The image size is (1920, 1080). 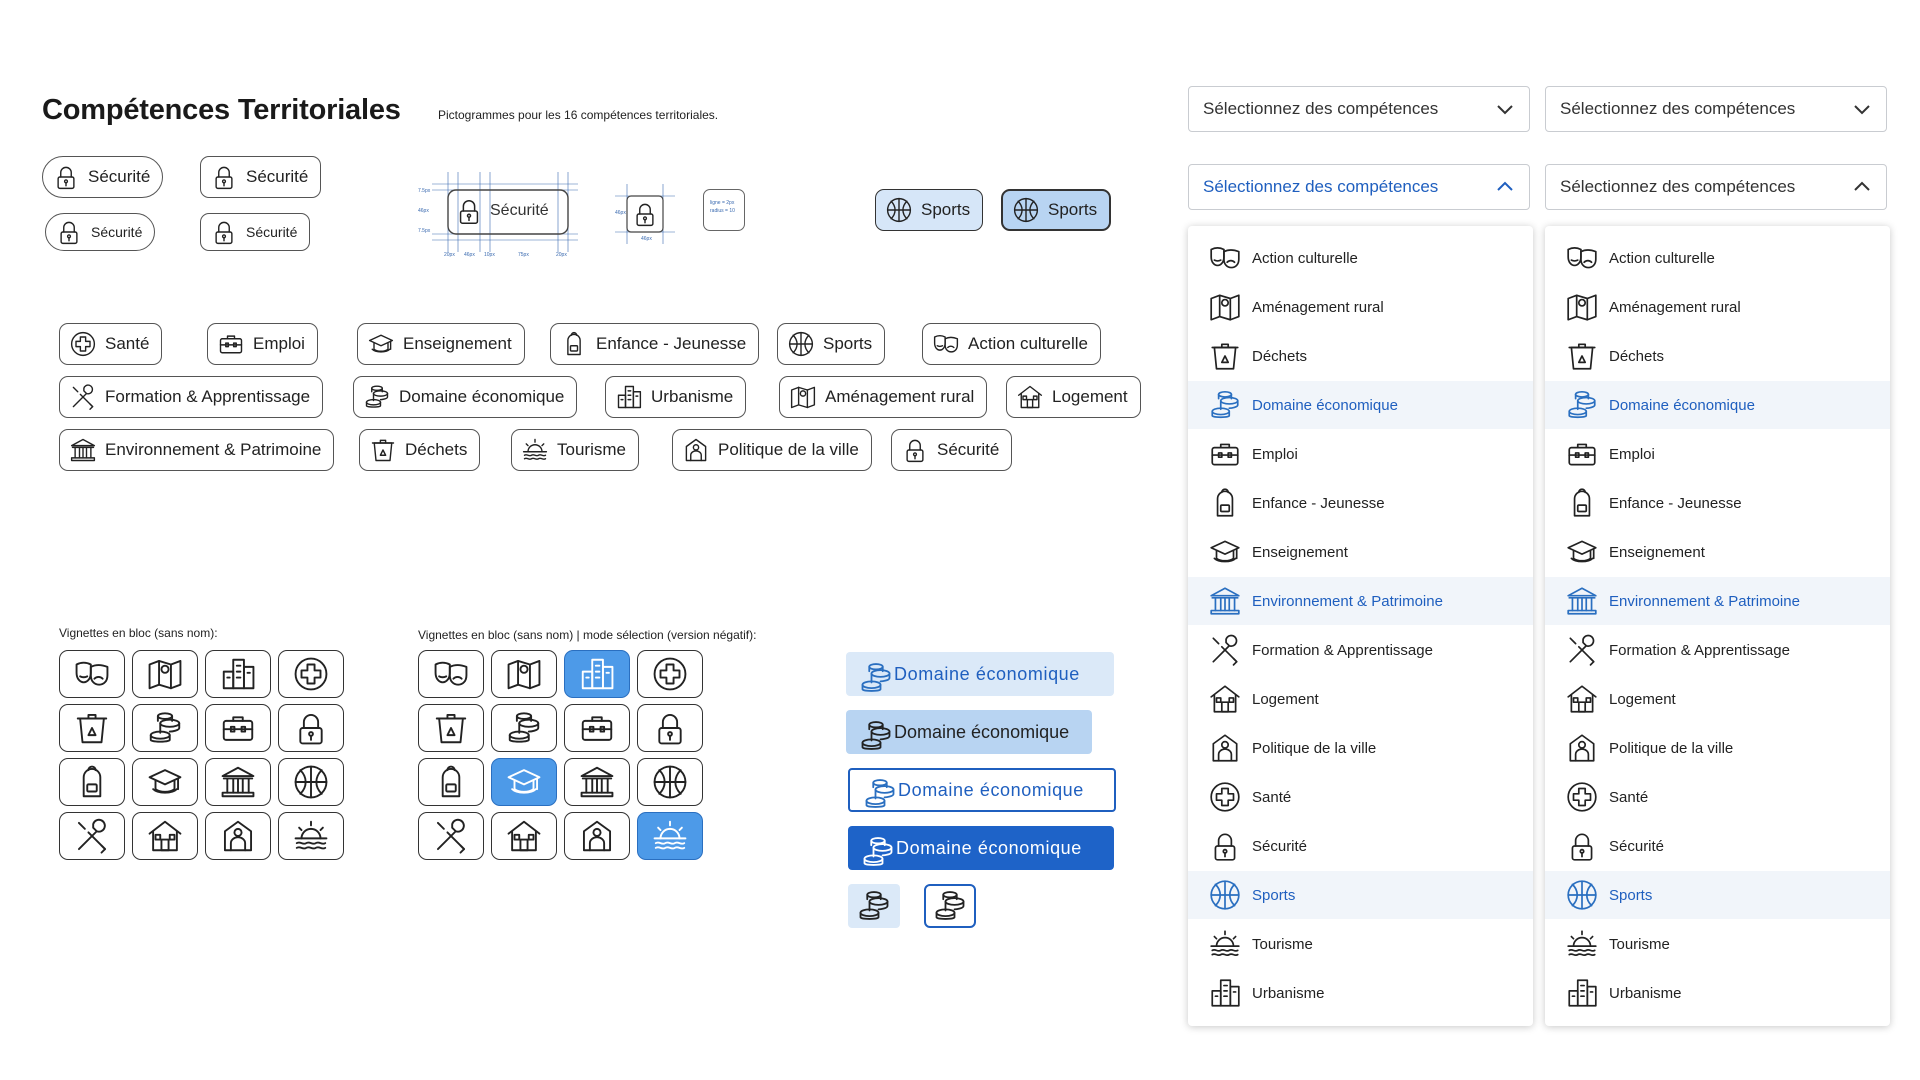 What do you see at coordinates (197, 450) in the screenshot?
I see `chip-temple: Environnement & Patrimoine` at bounding box center [197, 450].